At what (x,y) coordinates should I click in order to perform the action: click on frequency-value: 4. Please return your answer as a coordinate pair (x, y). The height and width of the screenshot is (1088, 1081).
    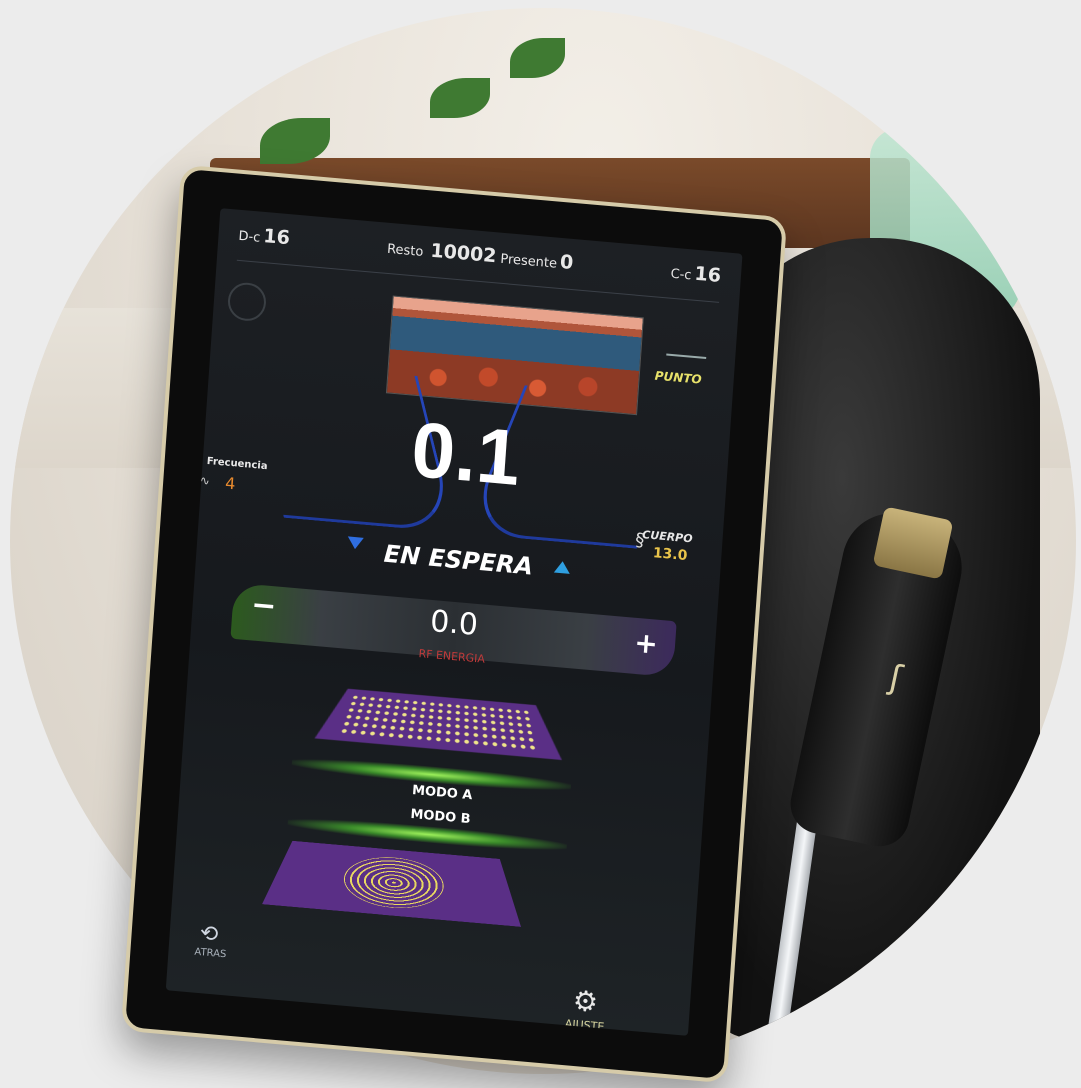
    Looking at the image, I should click on (230, 484).